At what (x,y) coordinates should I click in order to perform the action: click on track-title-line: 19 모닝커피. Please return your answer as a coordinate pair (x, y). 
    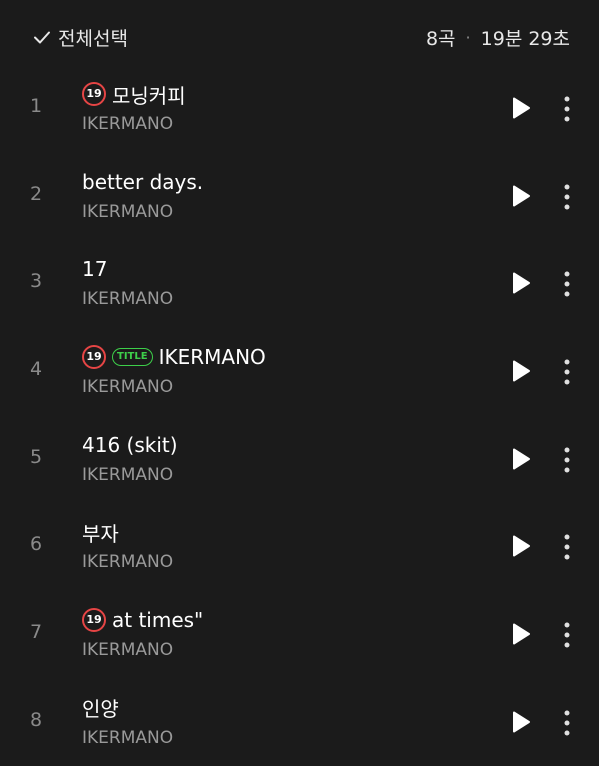
    Looking at the image, I should click on (134, 94).